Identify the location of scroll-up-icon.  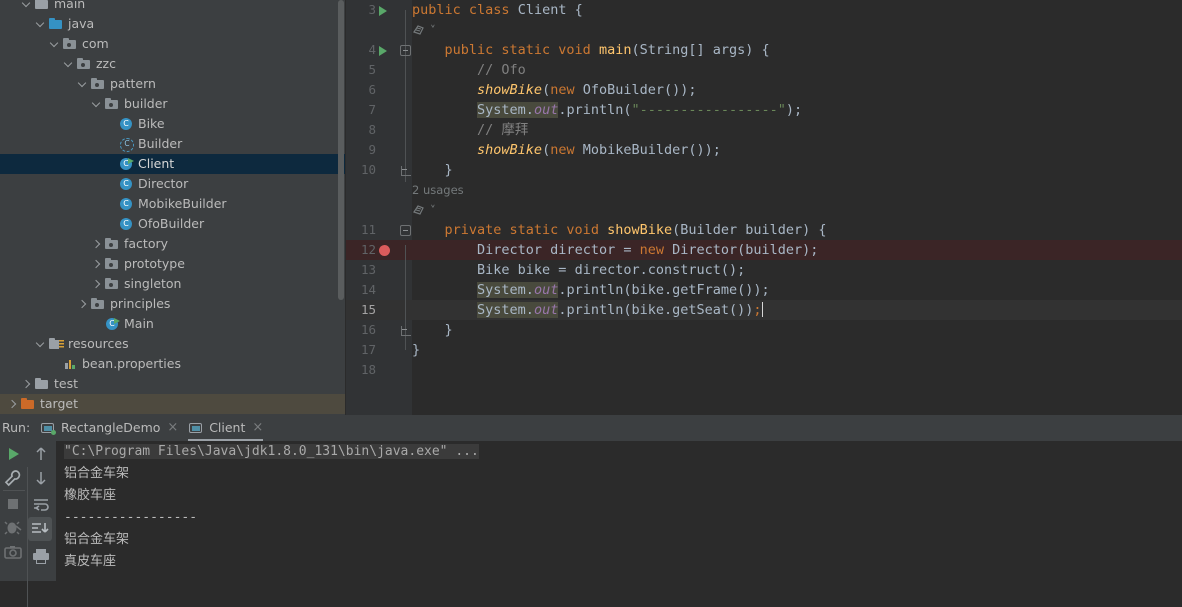
(41, 454).